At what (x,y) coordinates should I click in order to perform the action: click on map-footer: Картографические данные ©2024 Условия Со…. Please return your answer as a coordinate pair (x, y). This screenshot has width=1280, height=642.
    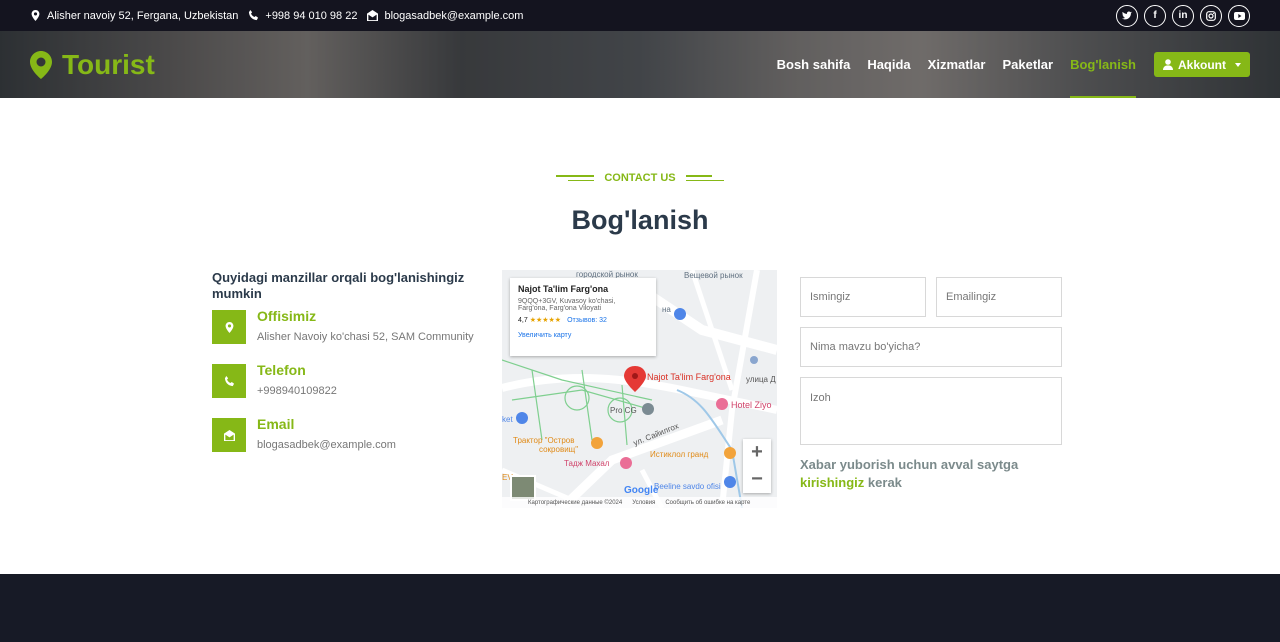
    Looking at the image, I should click on (639, 502).